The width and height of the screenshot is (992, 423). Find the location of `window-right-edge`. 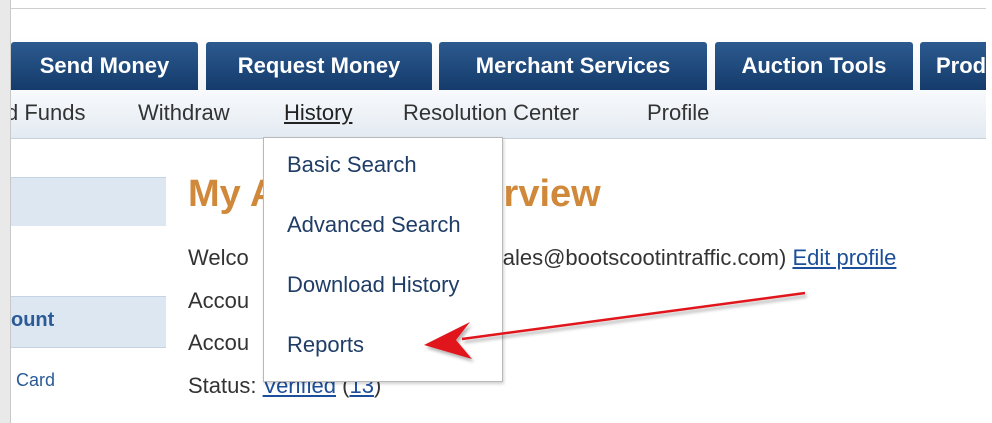

window-right-edge is located at coordinates (989, 211).